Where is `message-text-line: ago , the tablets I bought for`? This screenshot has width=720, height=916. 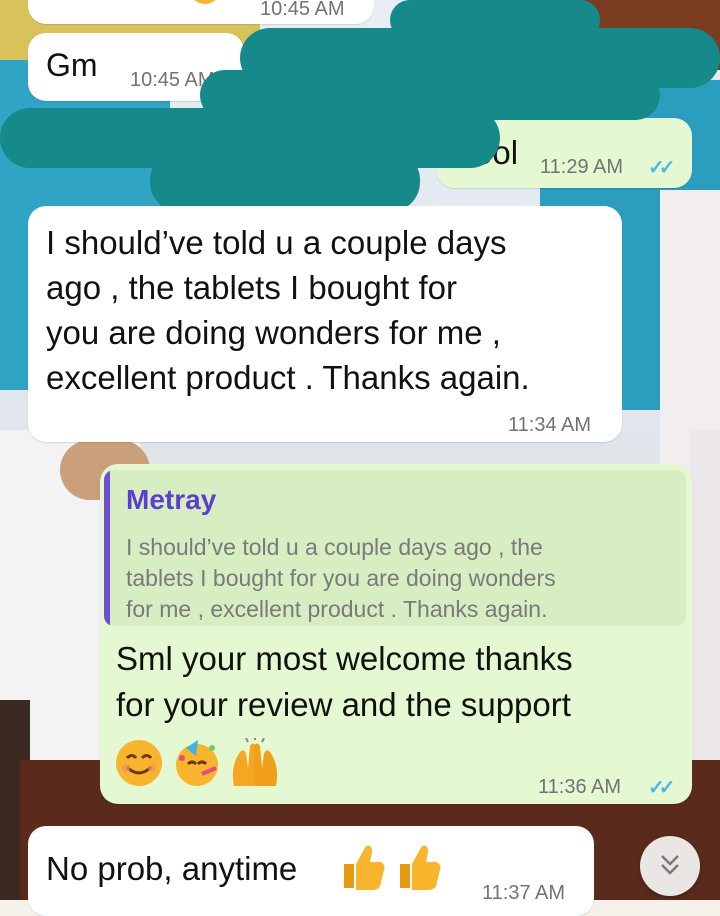
message-text-line: ago , the tablets I bought for is located at coordinates (251, 287).